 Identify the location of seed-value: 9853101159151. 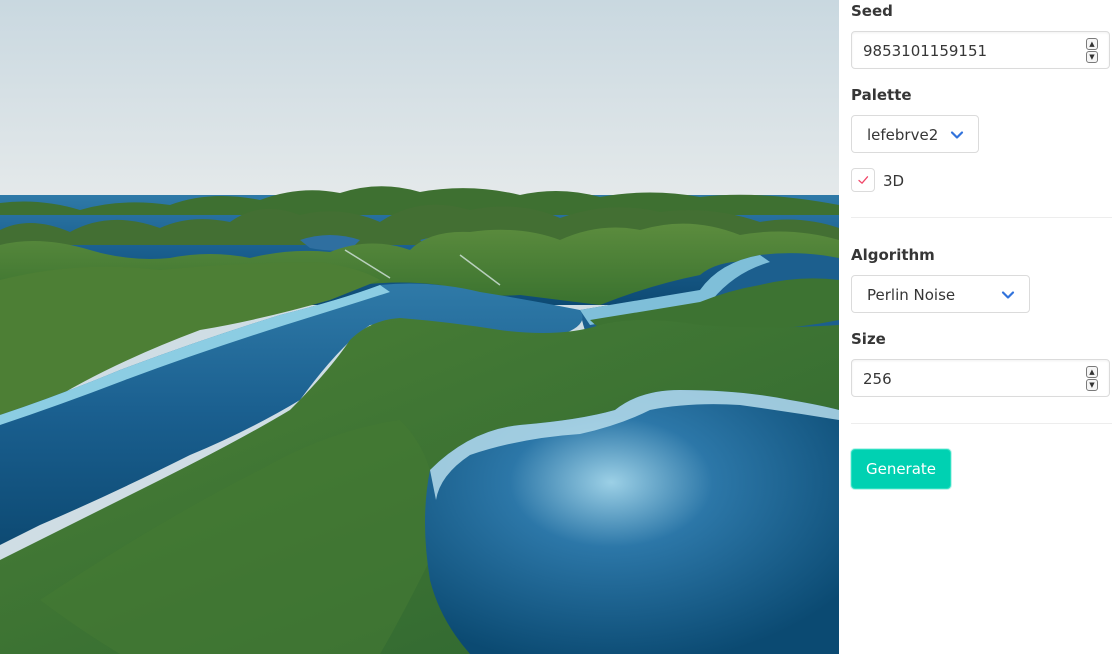
(925, 51).